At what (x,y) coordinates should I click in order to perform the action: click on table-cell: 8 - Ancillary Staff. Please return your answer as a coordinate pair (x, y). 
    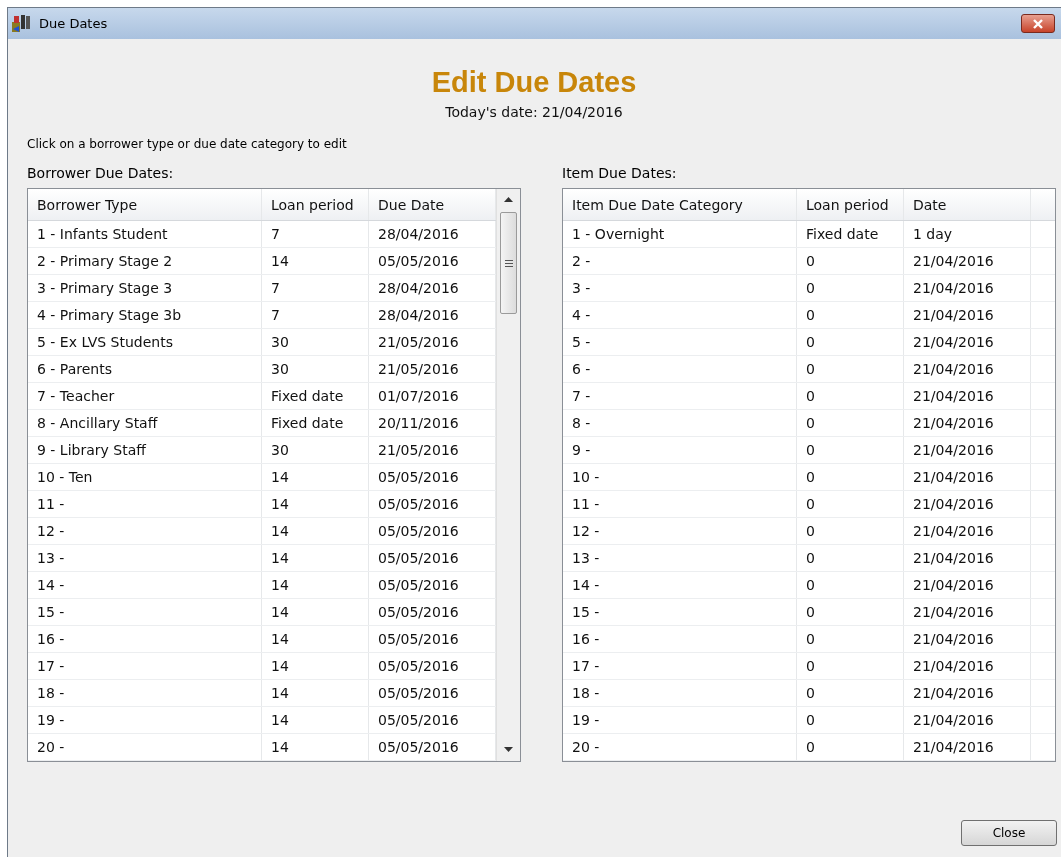
    Looking at the image, I should click on (145, 423).